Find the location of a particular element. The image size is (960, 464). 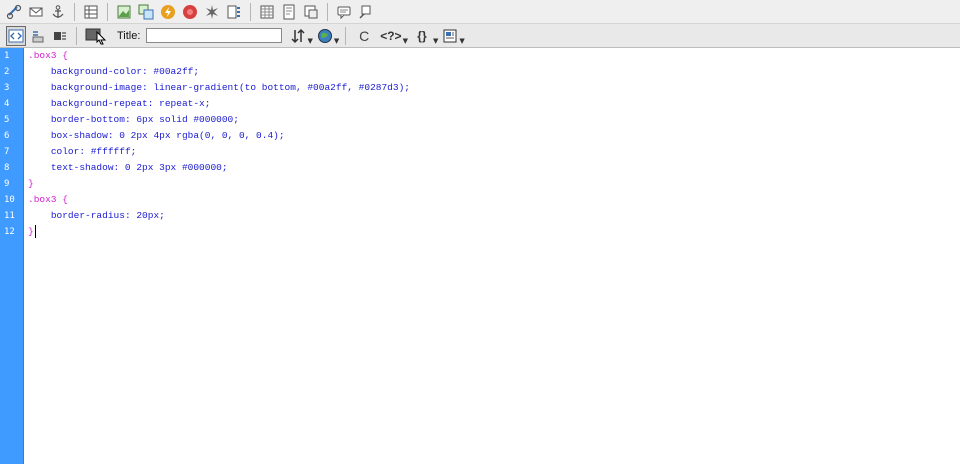

line-number: 7 is located at coordinates (7, 152).